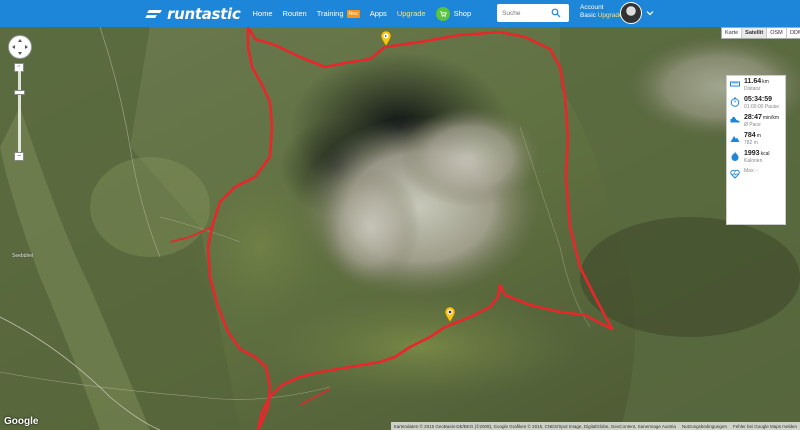  I want to click on calories-value: 1993, so click(752, 153).